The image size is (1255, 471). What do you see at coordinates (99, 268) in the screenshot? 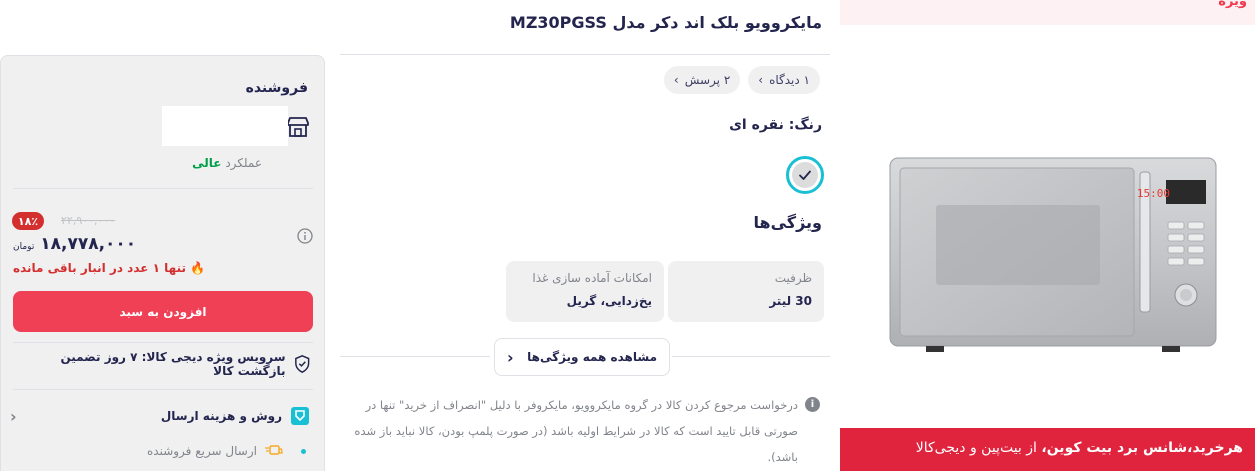
I see `stock-text: تنها ۱ عدد در انبار باقی مانده` at bounding box center [99, 268].